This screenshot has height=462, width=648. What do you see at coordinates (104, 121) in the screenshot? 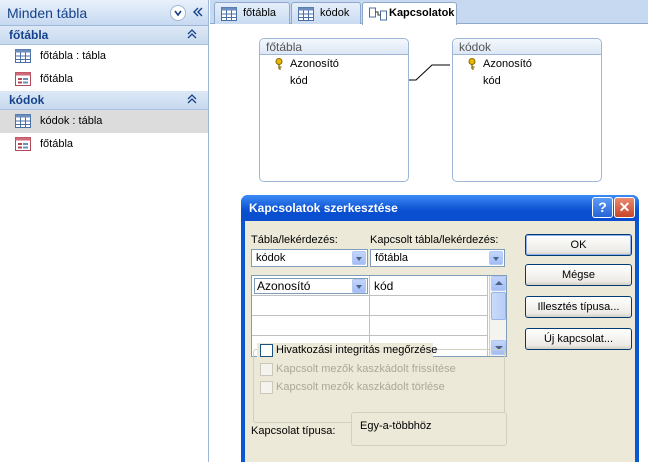
I see `nav-item-kodok-table: kódok : tábla` at bounding box center [104, 121].